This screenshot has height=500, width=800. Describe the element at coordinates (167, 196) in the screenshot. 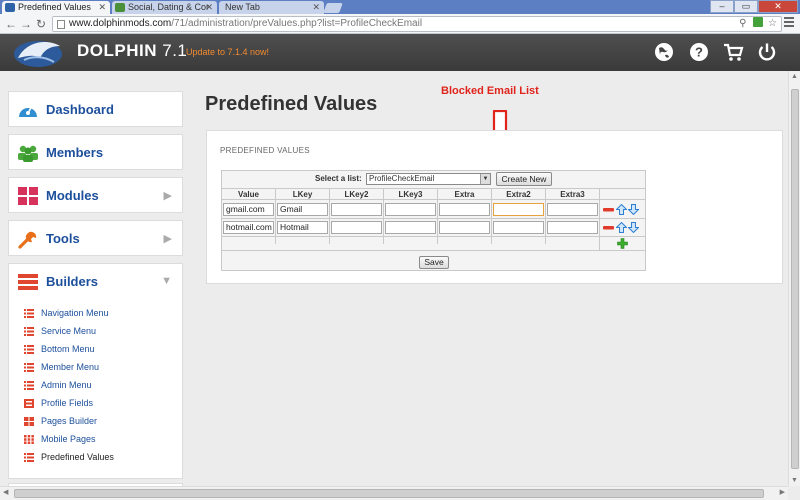

I see `chevron-right-icon: ▶` at that location.